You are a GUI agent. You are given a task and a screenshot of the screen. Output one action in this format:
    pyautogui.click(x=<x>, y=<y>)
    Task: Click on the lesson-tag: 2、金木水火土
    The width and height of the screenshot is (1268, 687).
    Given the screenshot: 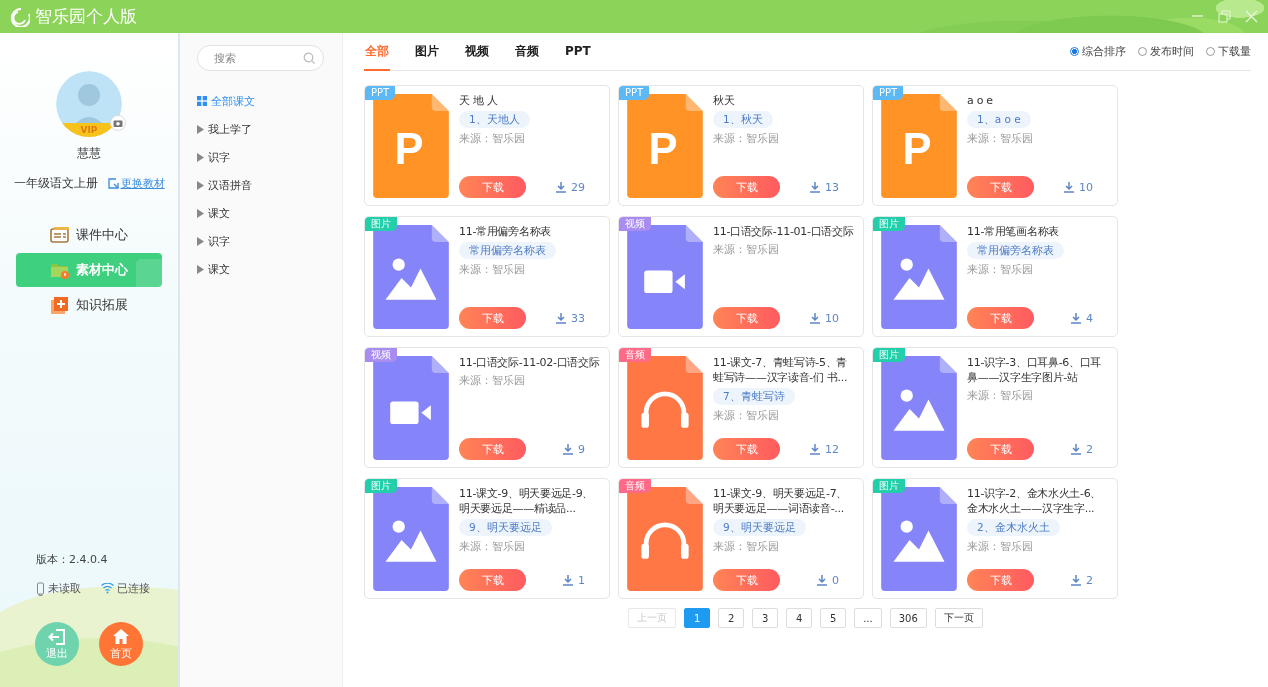 What is the action you would take?
    pyautogui.click(x=1013, y=527)
    